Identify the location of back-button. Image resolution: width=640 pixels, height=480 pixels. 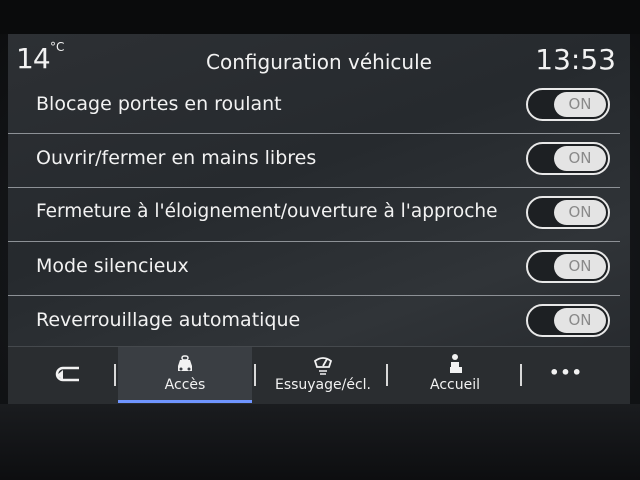
(68, 375).